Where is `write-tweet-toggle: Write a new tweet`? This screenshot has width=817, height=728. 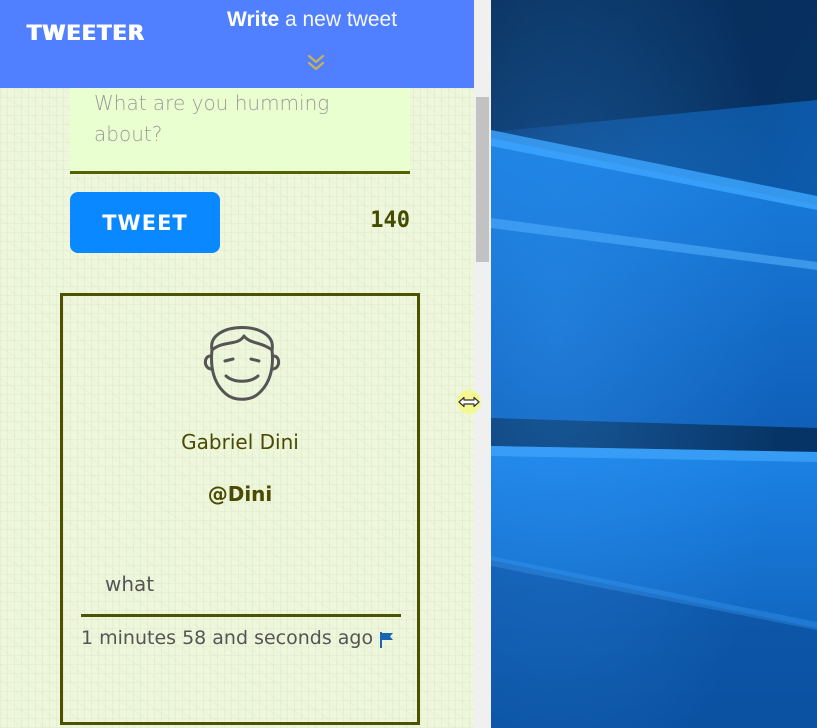
write-tweet-toggle: Write a new tweet is located at coordinates (312, 20).